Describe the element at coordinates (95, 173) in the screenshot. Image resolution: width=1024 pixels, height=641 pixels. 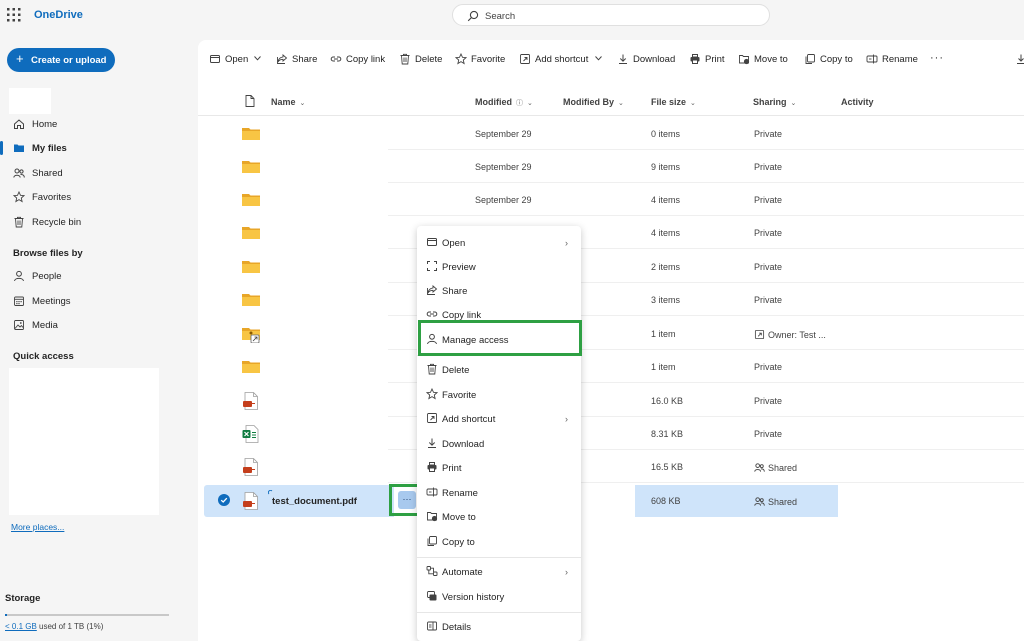
I see `sidebar-item-shared: Shared` at that location.